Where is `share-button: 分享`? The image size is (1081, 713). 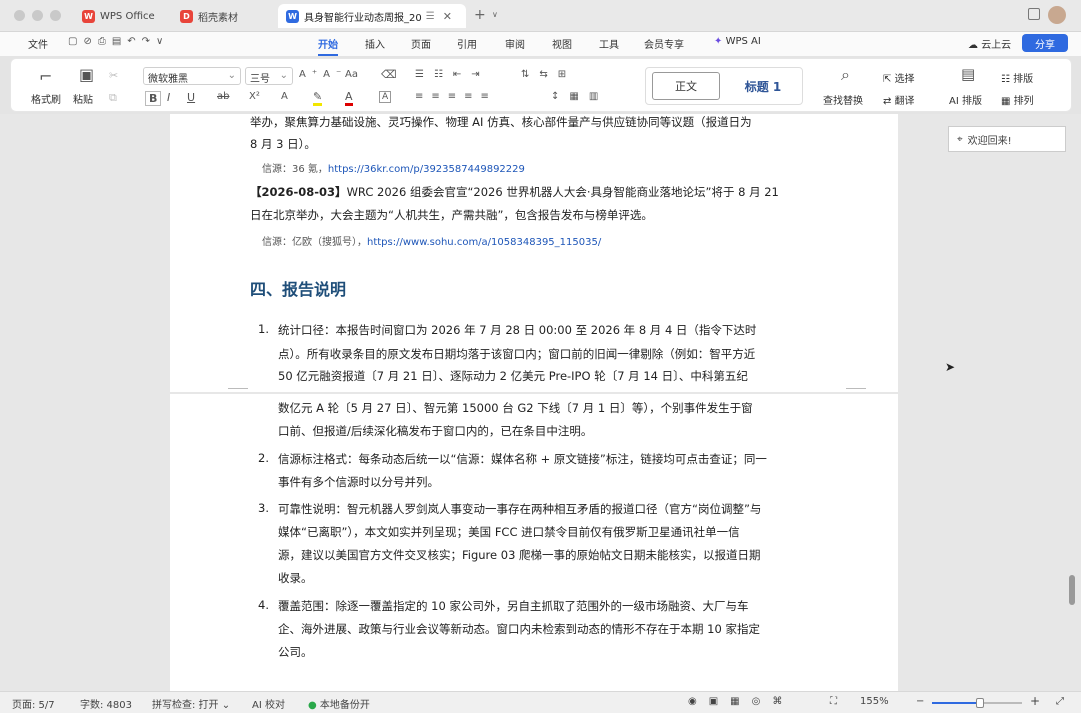 share-button: 分享 is located at coordinates (1045, 43).